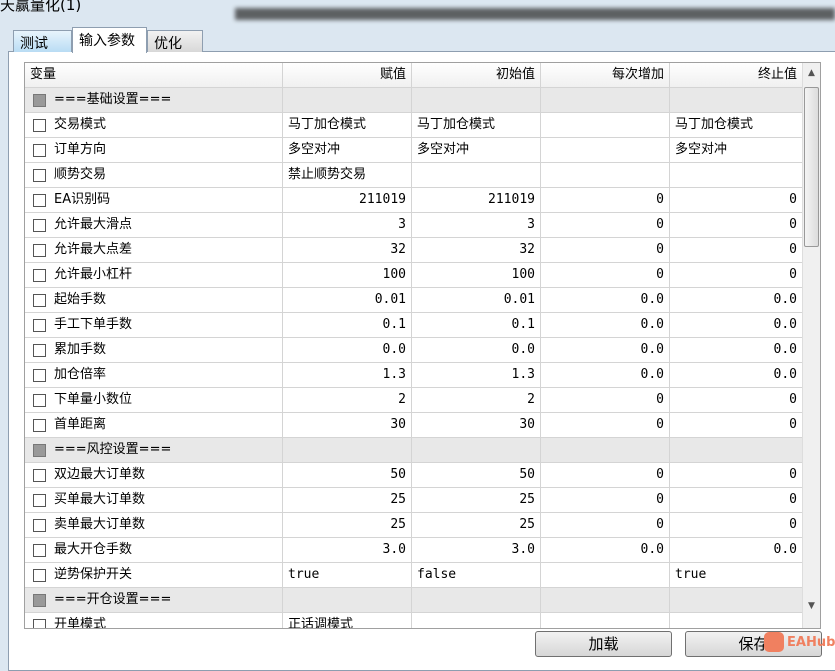  I want to click on value-cell: 100, so click(347, 275).